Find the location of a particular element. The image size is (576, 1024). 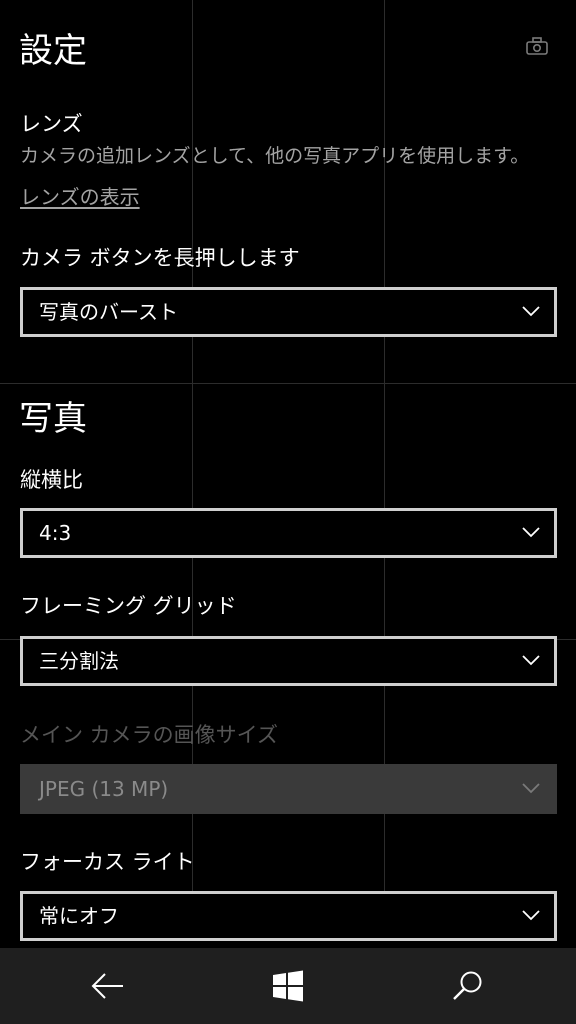

start-button is located at coordinates (288, 986).